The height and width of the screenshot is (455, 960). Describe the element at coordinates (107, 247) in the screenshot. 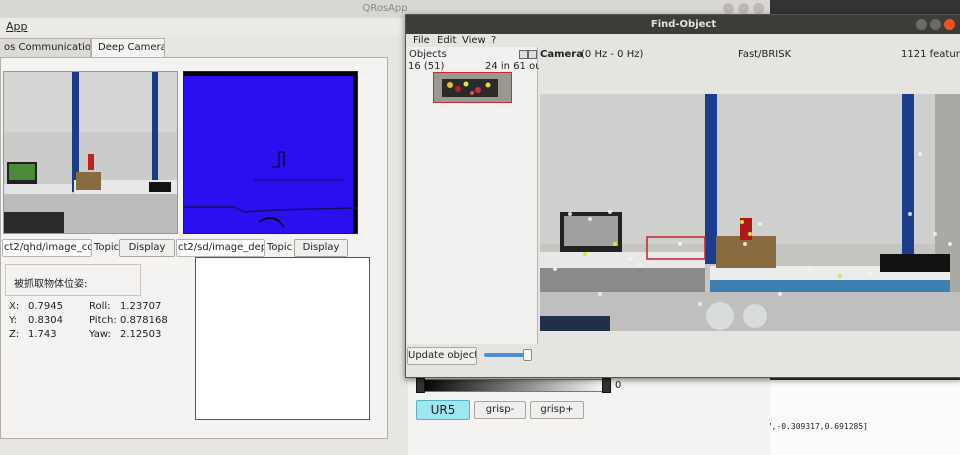

I see `color-topic-label: Topic` at that location.